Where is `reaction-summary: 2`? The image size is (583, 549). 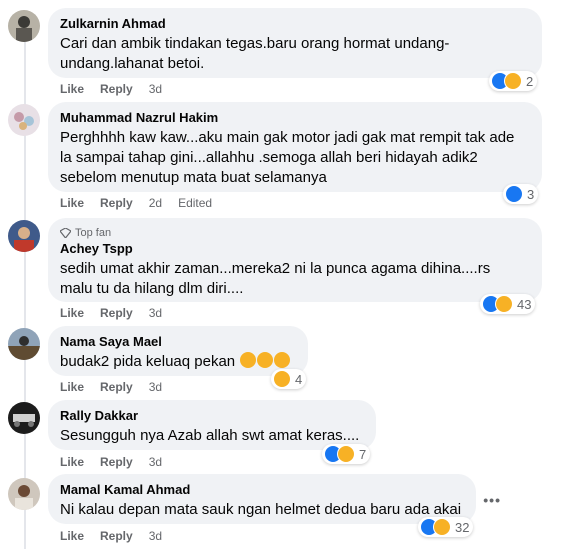
reaction-summary: 2 is located at coordinates (513, 81).